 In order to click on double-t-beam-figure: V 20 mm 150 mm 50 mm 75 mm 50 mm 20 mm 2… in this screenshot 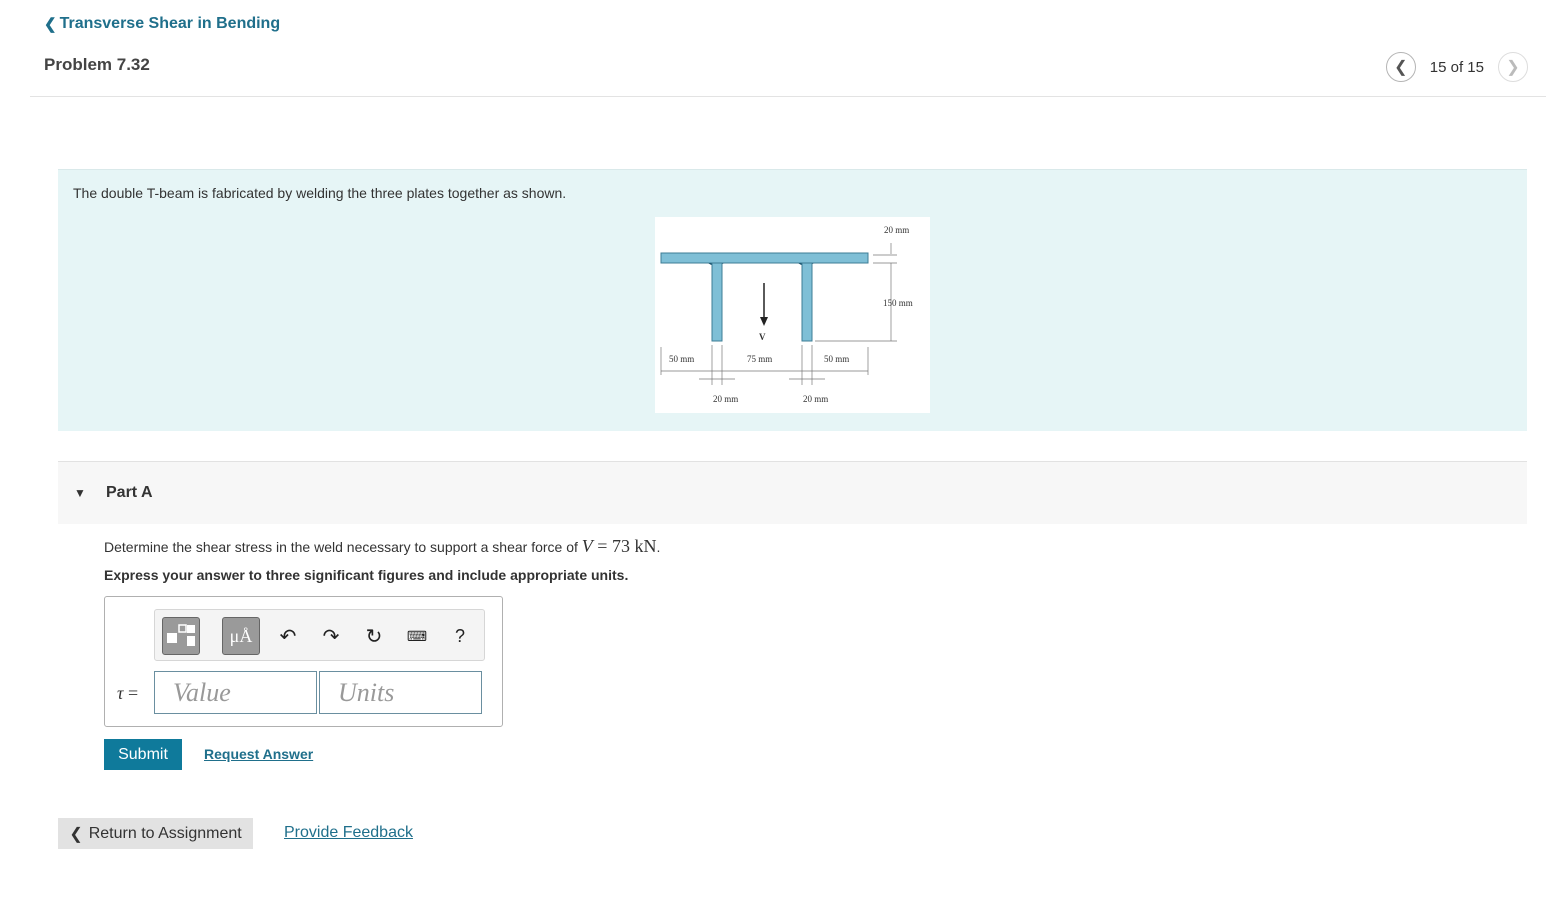, I will do `click(792, 315)`.